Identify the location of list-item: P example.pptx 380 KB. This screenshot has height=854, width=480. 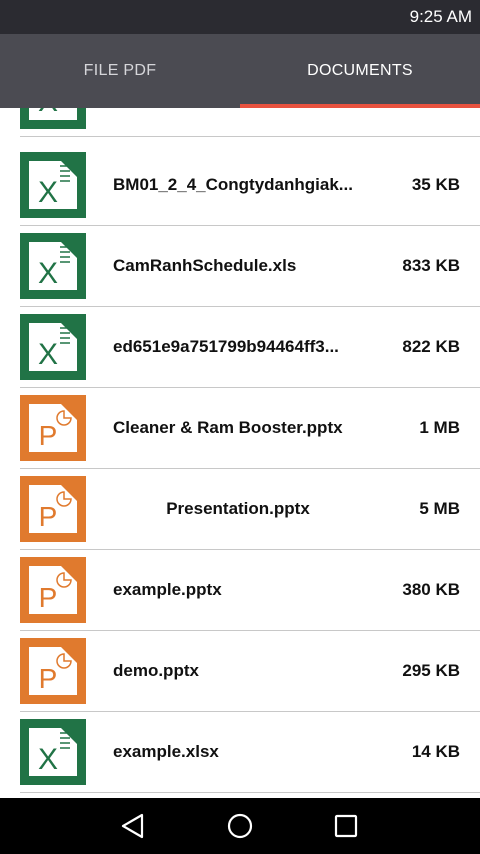
(250, 590).